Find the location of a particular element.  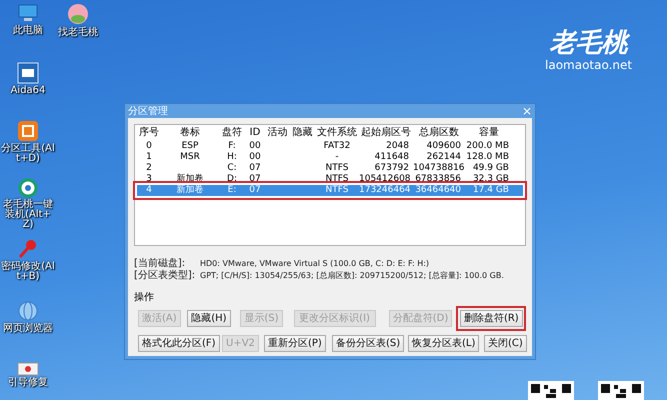

tile-icon is located at coordinates (28, 73).